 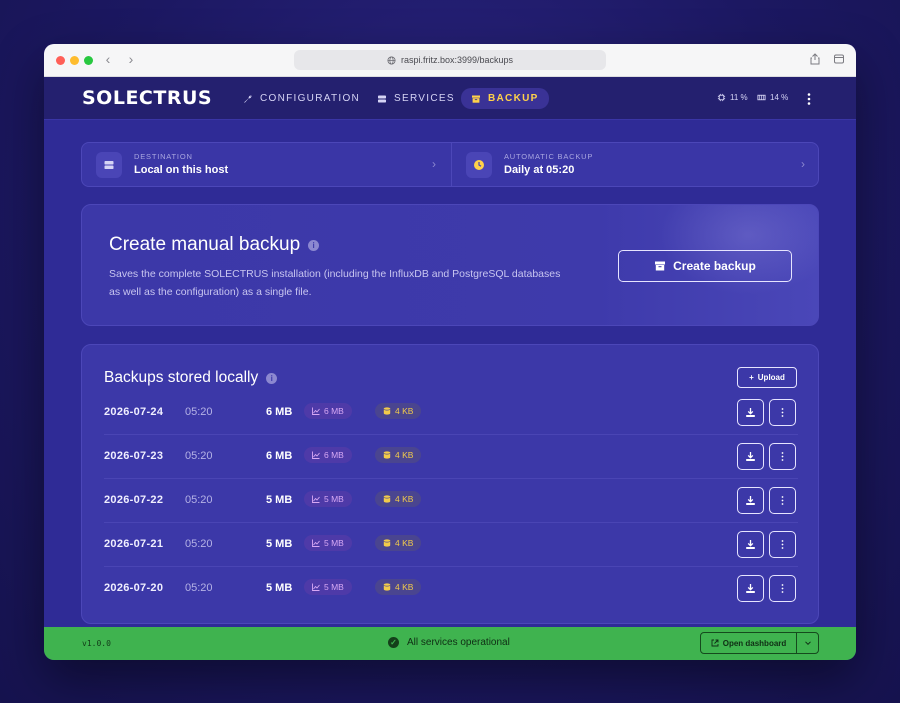 I want to click on backup-size: 5 MB, so click(x=279, y=544).